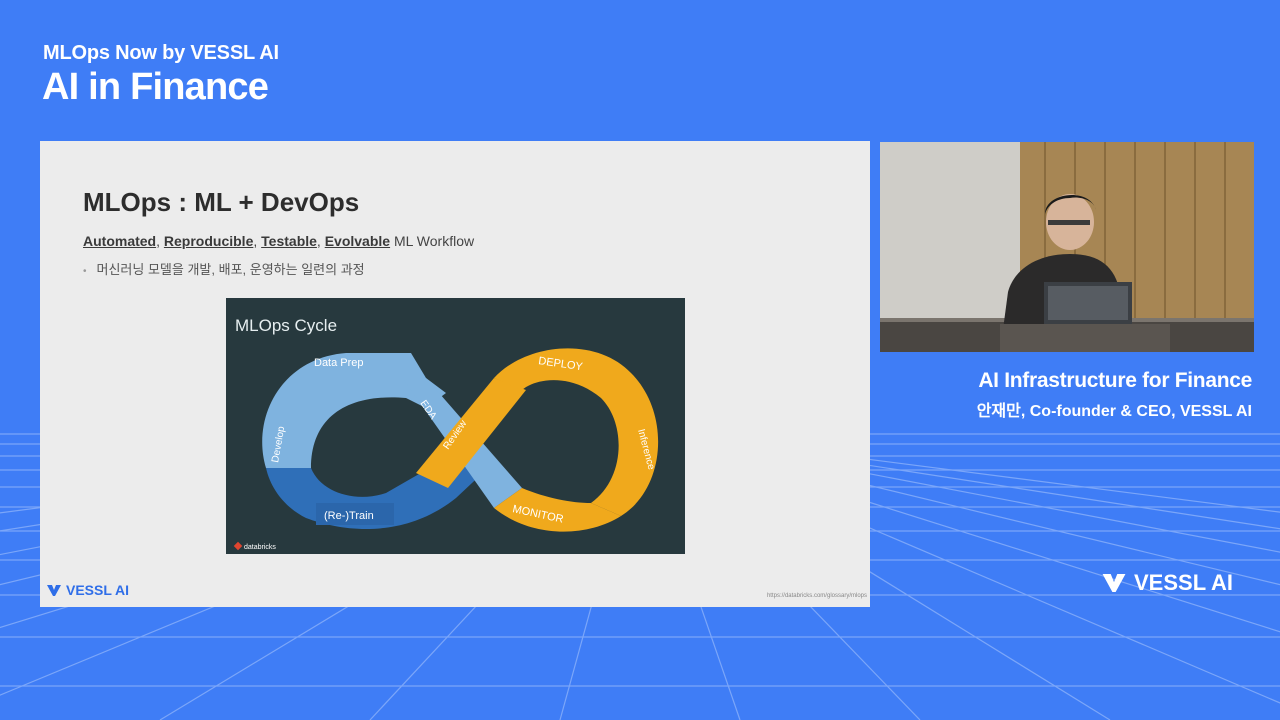 Image resolution: width=1280 pixels, height=720 pixels. Describe the element at coordinates (339, 363) in the screenshot. I see `stage-data-prep: Data Prep` at that location.